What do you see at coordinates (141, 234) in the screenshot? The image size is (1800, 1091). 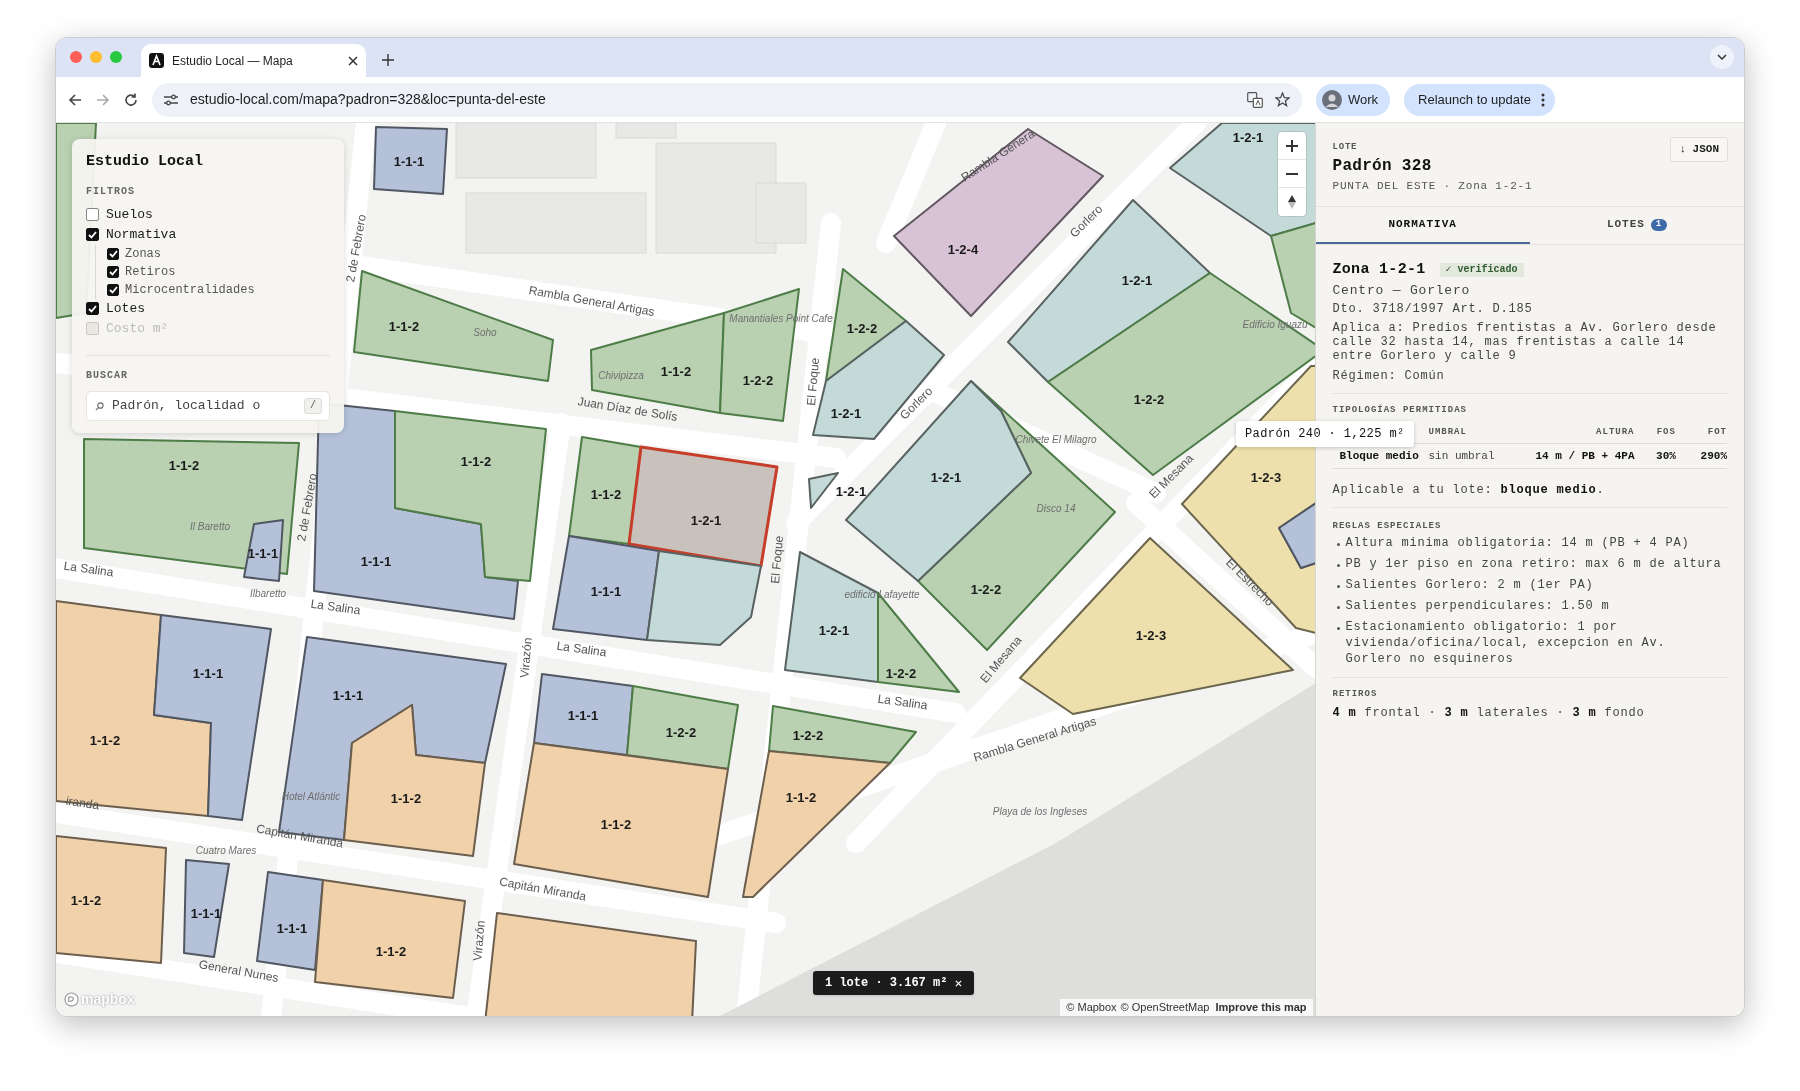 I see `filter-label: Normativa` at bounding box center [141, 234].